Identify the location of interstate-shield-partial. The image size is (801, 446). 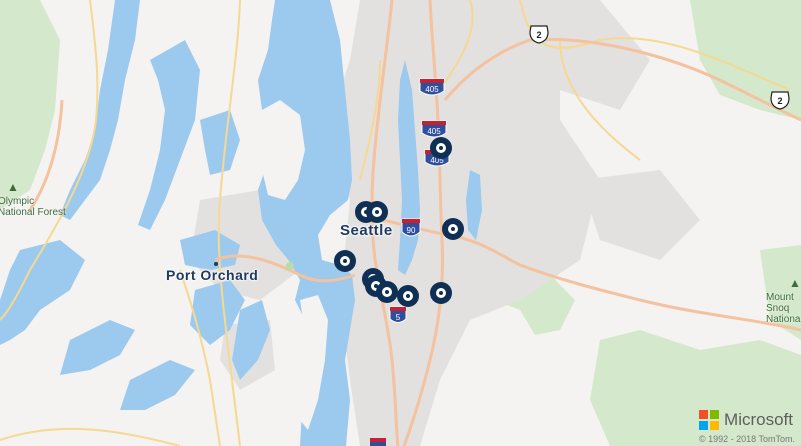
(378, 442).